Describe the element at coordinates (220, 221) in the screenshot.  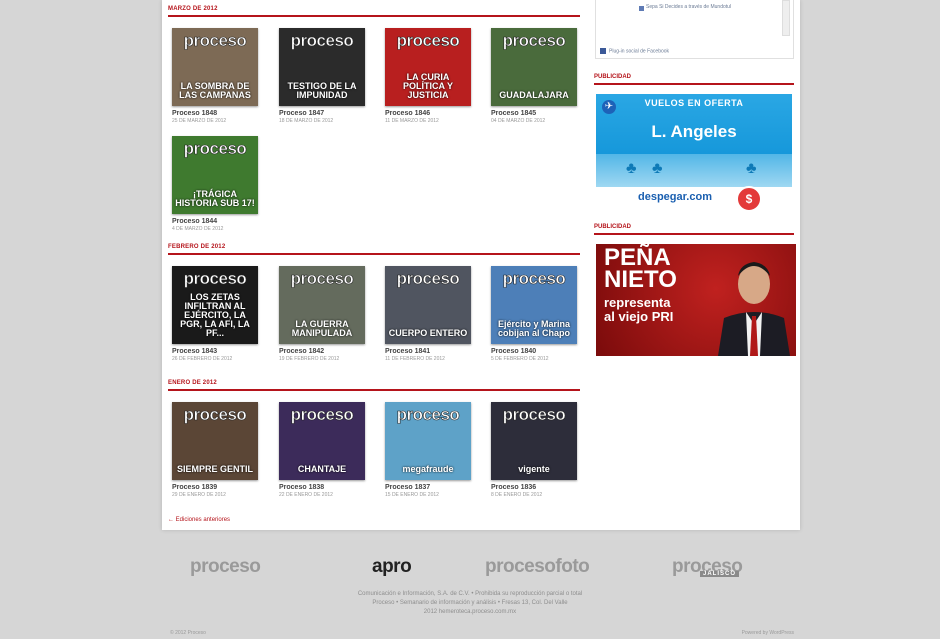
I see `issue-title-link: Proceso 1844` at that location.